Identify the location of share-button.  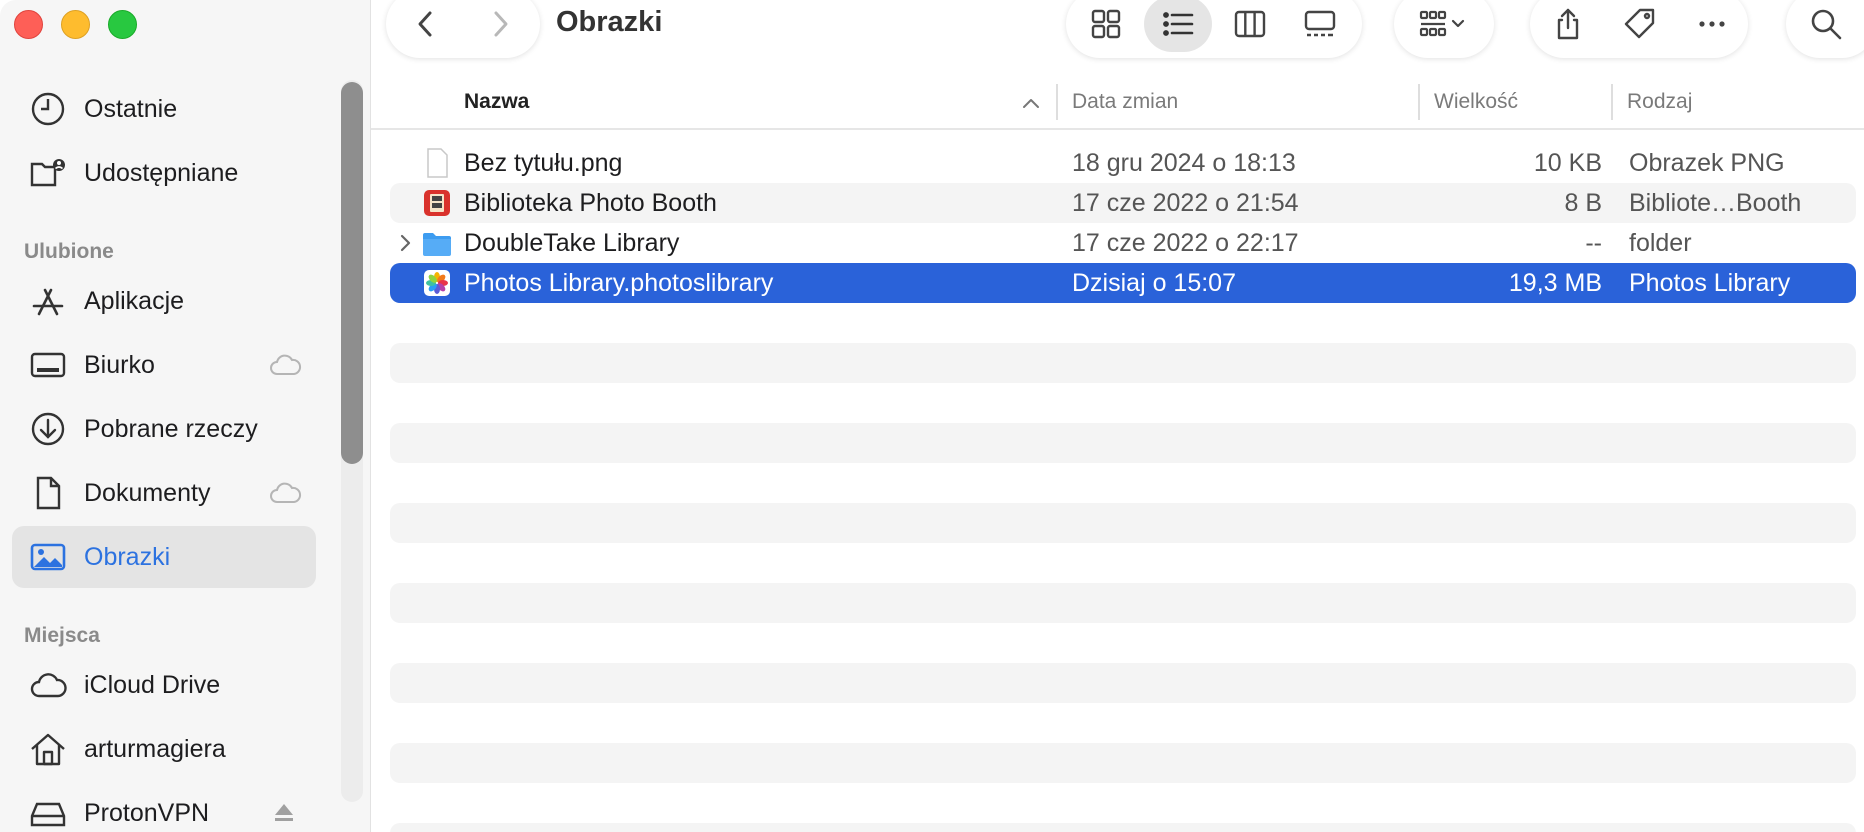
(1568, 26).